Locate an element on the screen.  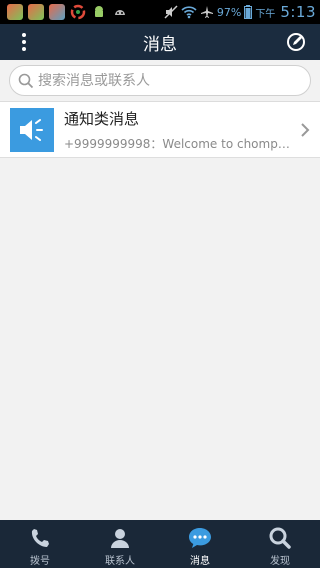
android-icon is located at coordinates (99, 11).